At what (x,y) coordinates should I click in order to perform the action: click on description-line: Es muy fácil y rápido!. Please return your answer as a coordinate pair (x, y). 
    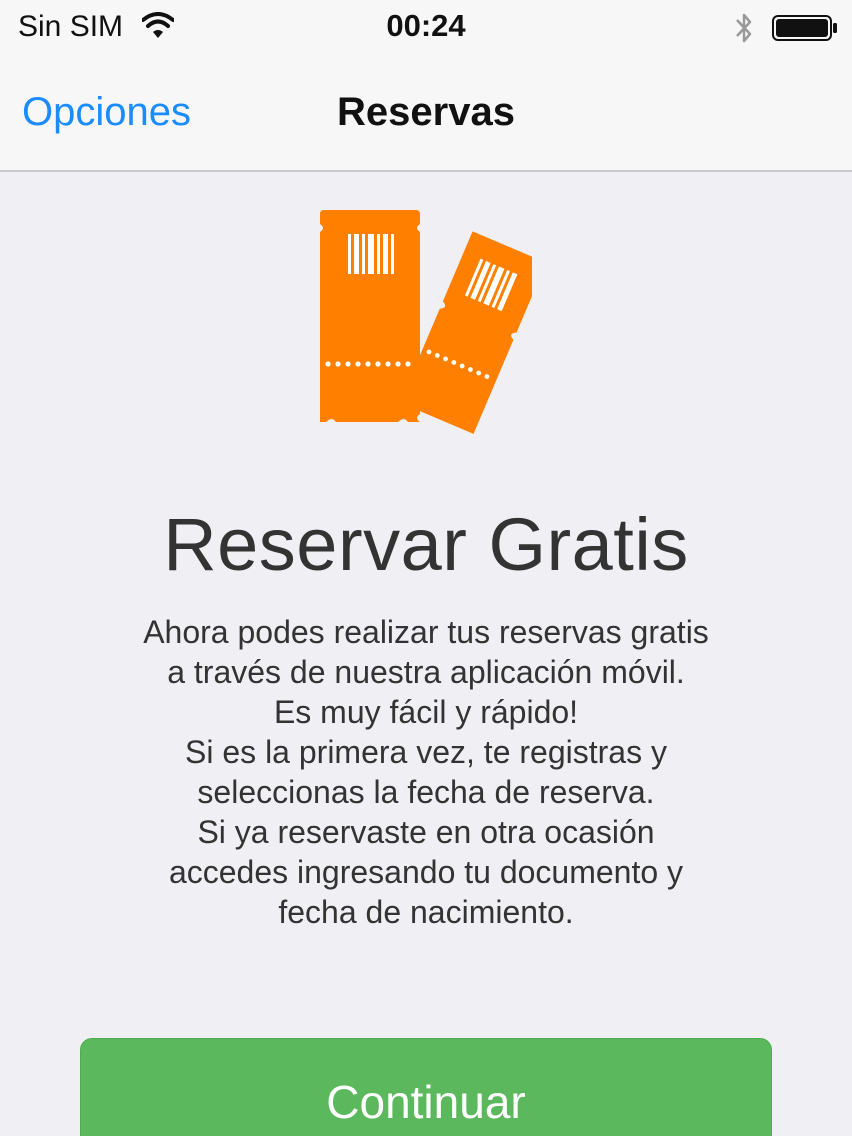
    Looking at the image, I should click on (426, 712).